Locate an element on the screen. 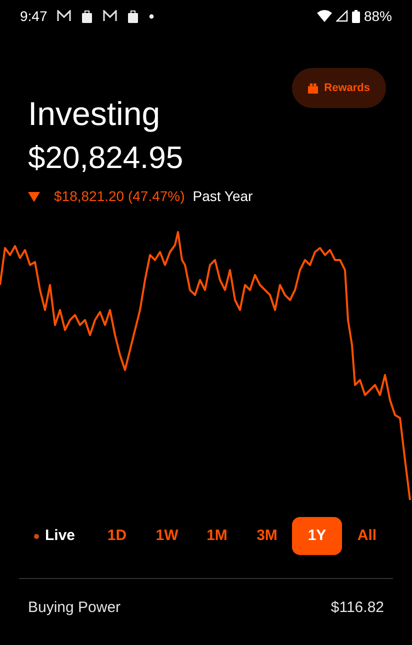  page-title: Investing is located at coordinates (95, 114).